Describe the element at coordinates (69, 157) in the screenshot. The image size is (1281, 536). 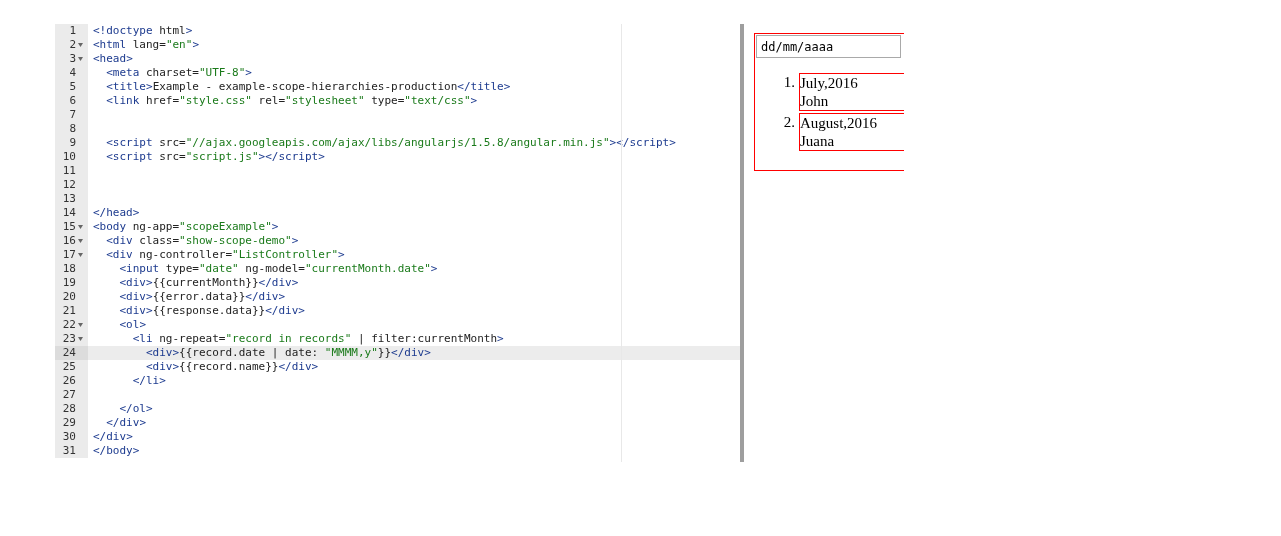
I see `line-number: 10` at that location.